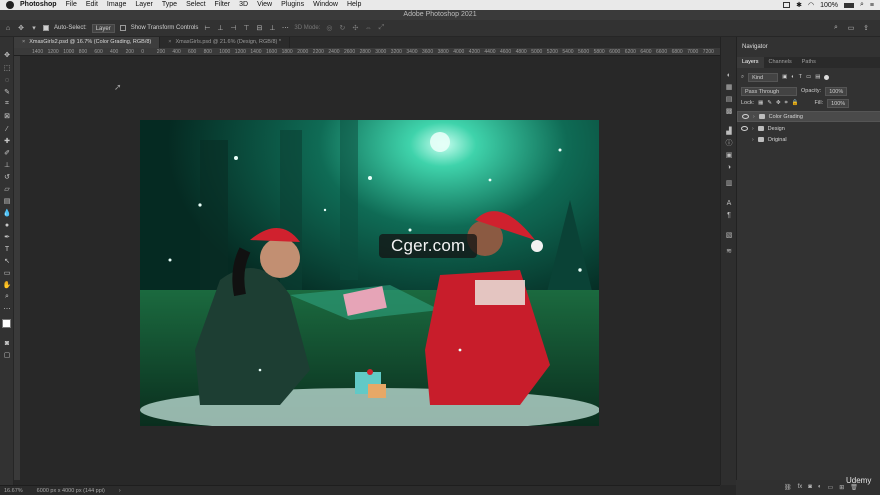 This screenshot has height=495, width=880. What do you see at coordinates (272, 28) in the screenshot?
I see `align-bottom-icon: ⊥` at bounding box center [272, 28].